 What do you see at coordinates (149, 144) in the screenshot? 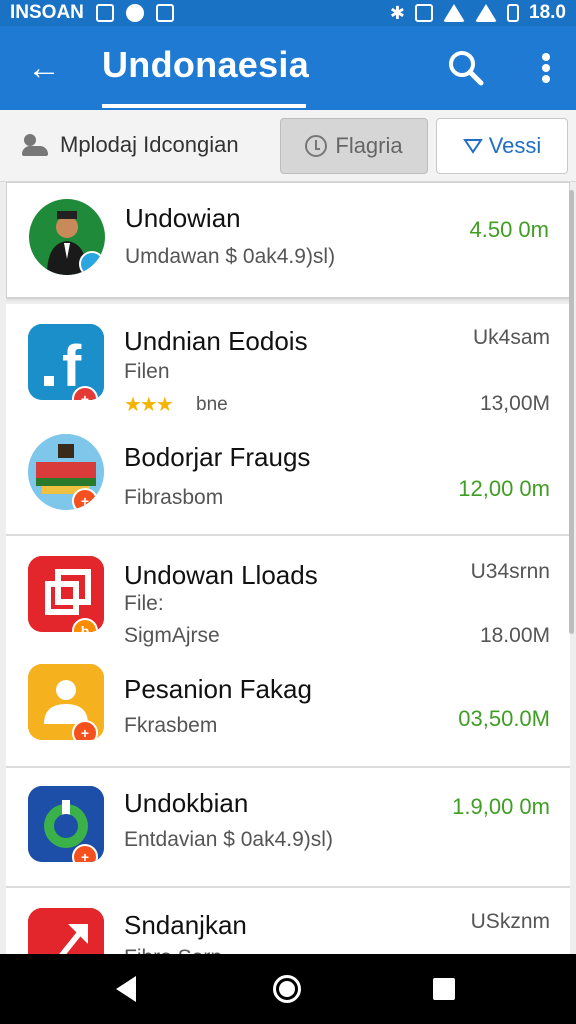
I see `people-filter-label: Mplodaj Idcongian` at bounding box center [149, 144].